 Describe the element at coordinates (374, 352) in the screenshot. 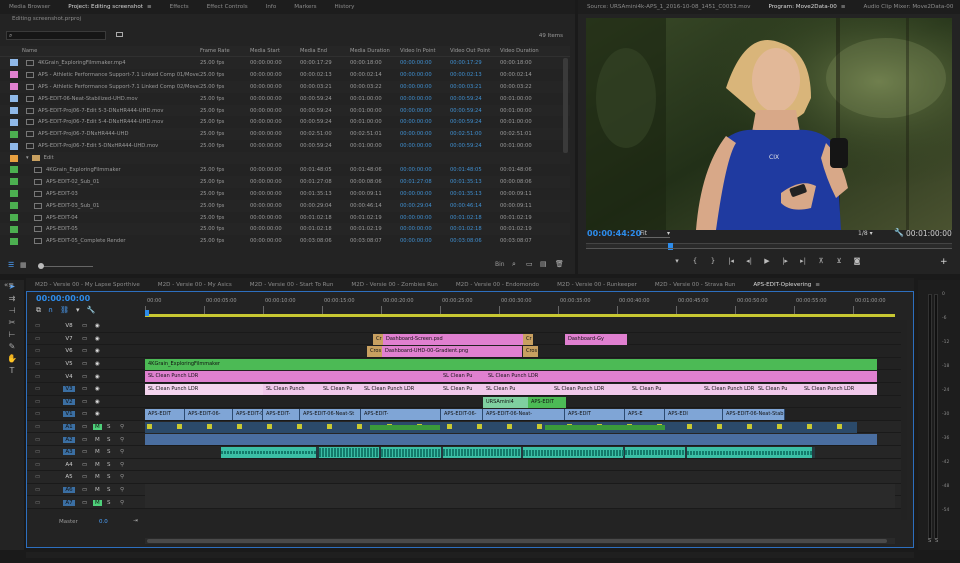

I see `transition-clip: Cros` at that location.